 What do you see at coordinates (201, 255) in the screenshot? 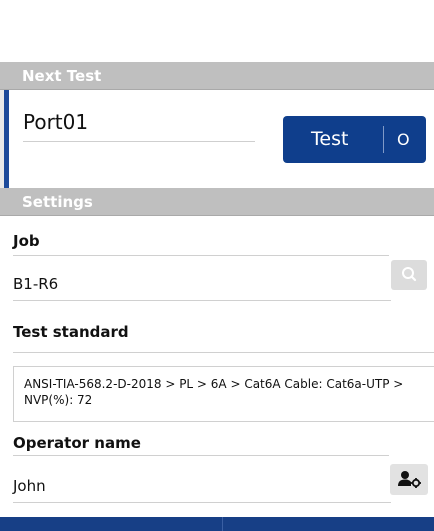
I see `job-top-line` at bounding box center [201, 255].